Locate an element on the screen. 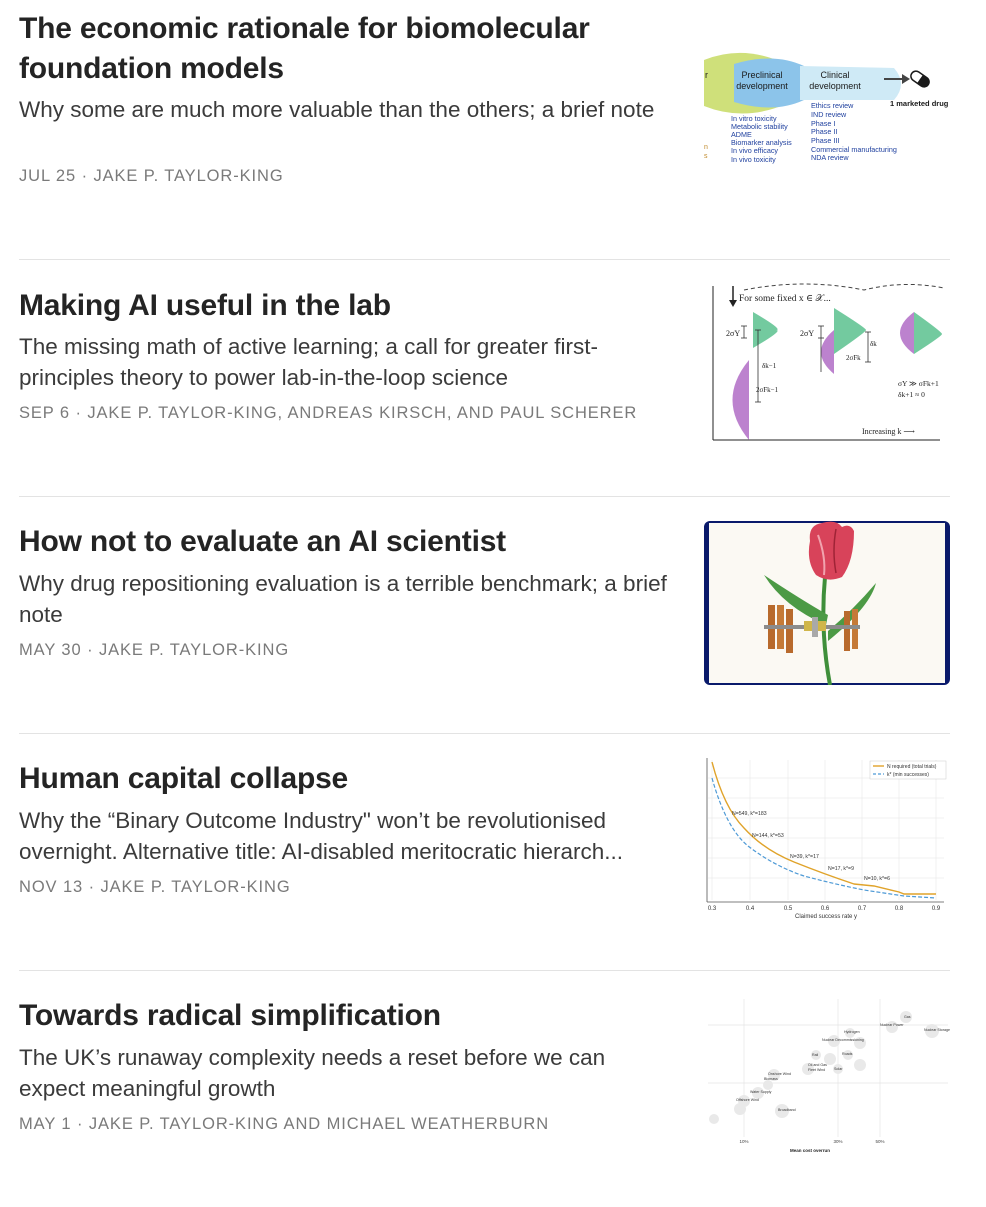 The height and width of the screenshot is (1207, 986). post-meta: MAY 30 · JAKE P. TAYLOR-KING is located at coordinates (359, 650).